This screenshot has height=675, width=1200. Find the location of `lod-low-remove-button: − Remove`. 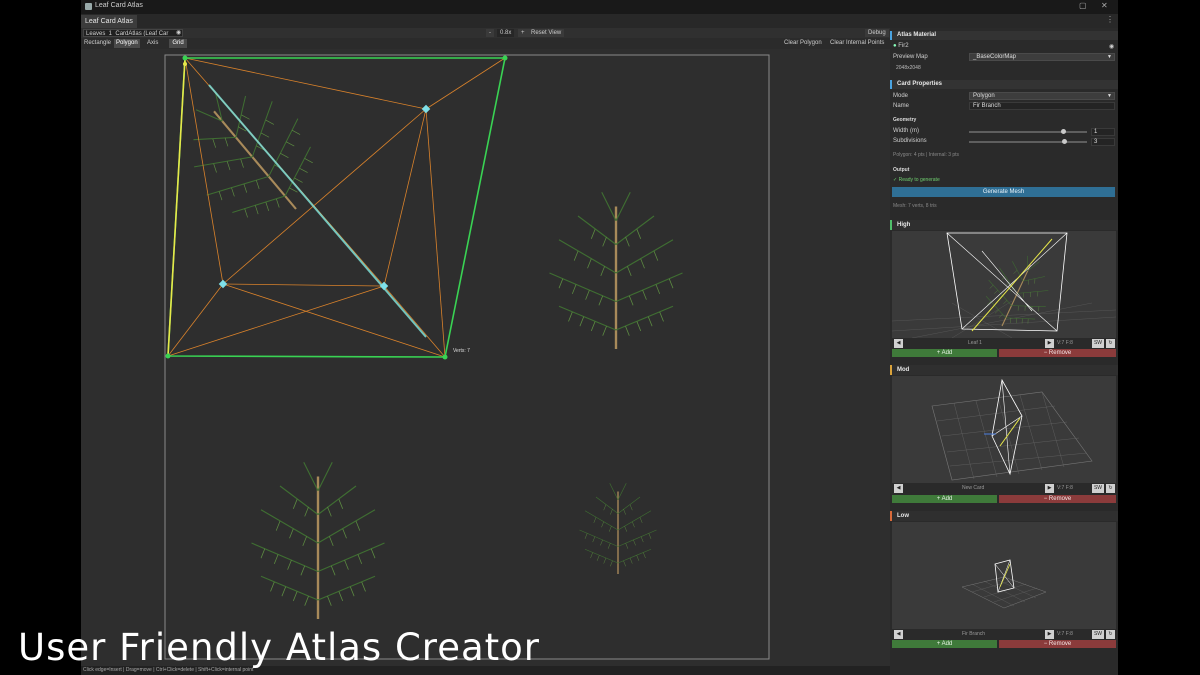

lod-low-remove-button: − Remove is located at coordinates (1057, 644).